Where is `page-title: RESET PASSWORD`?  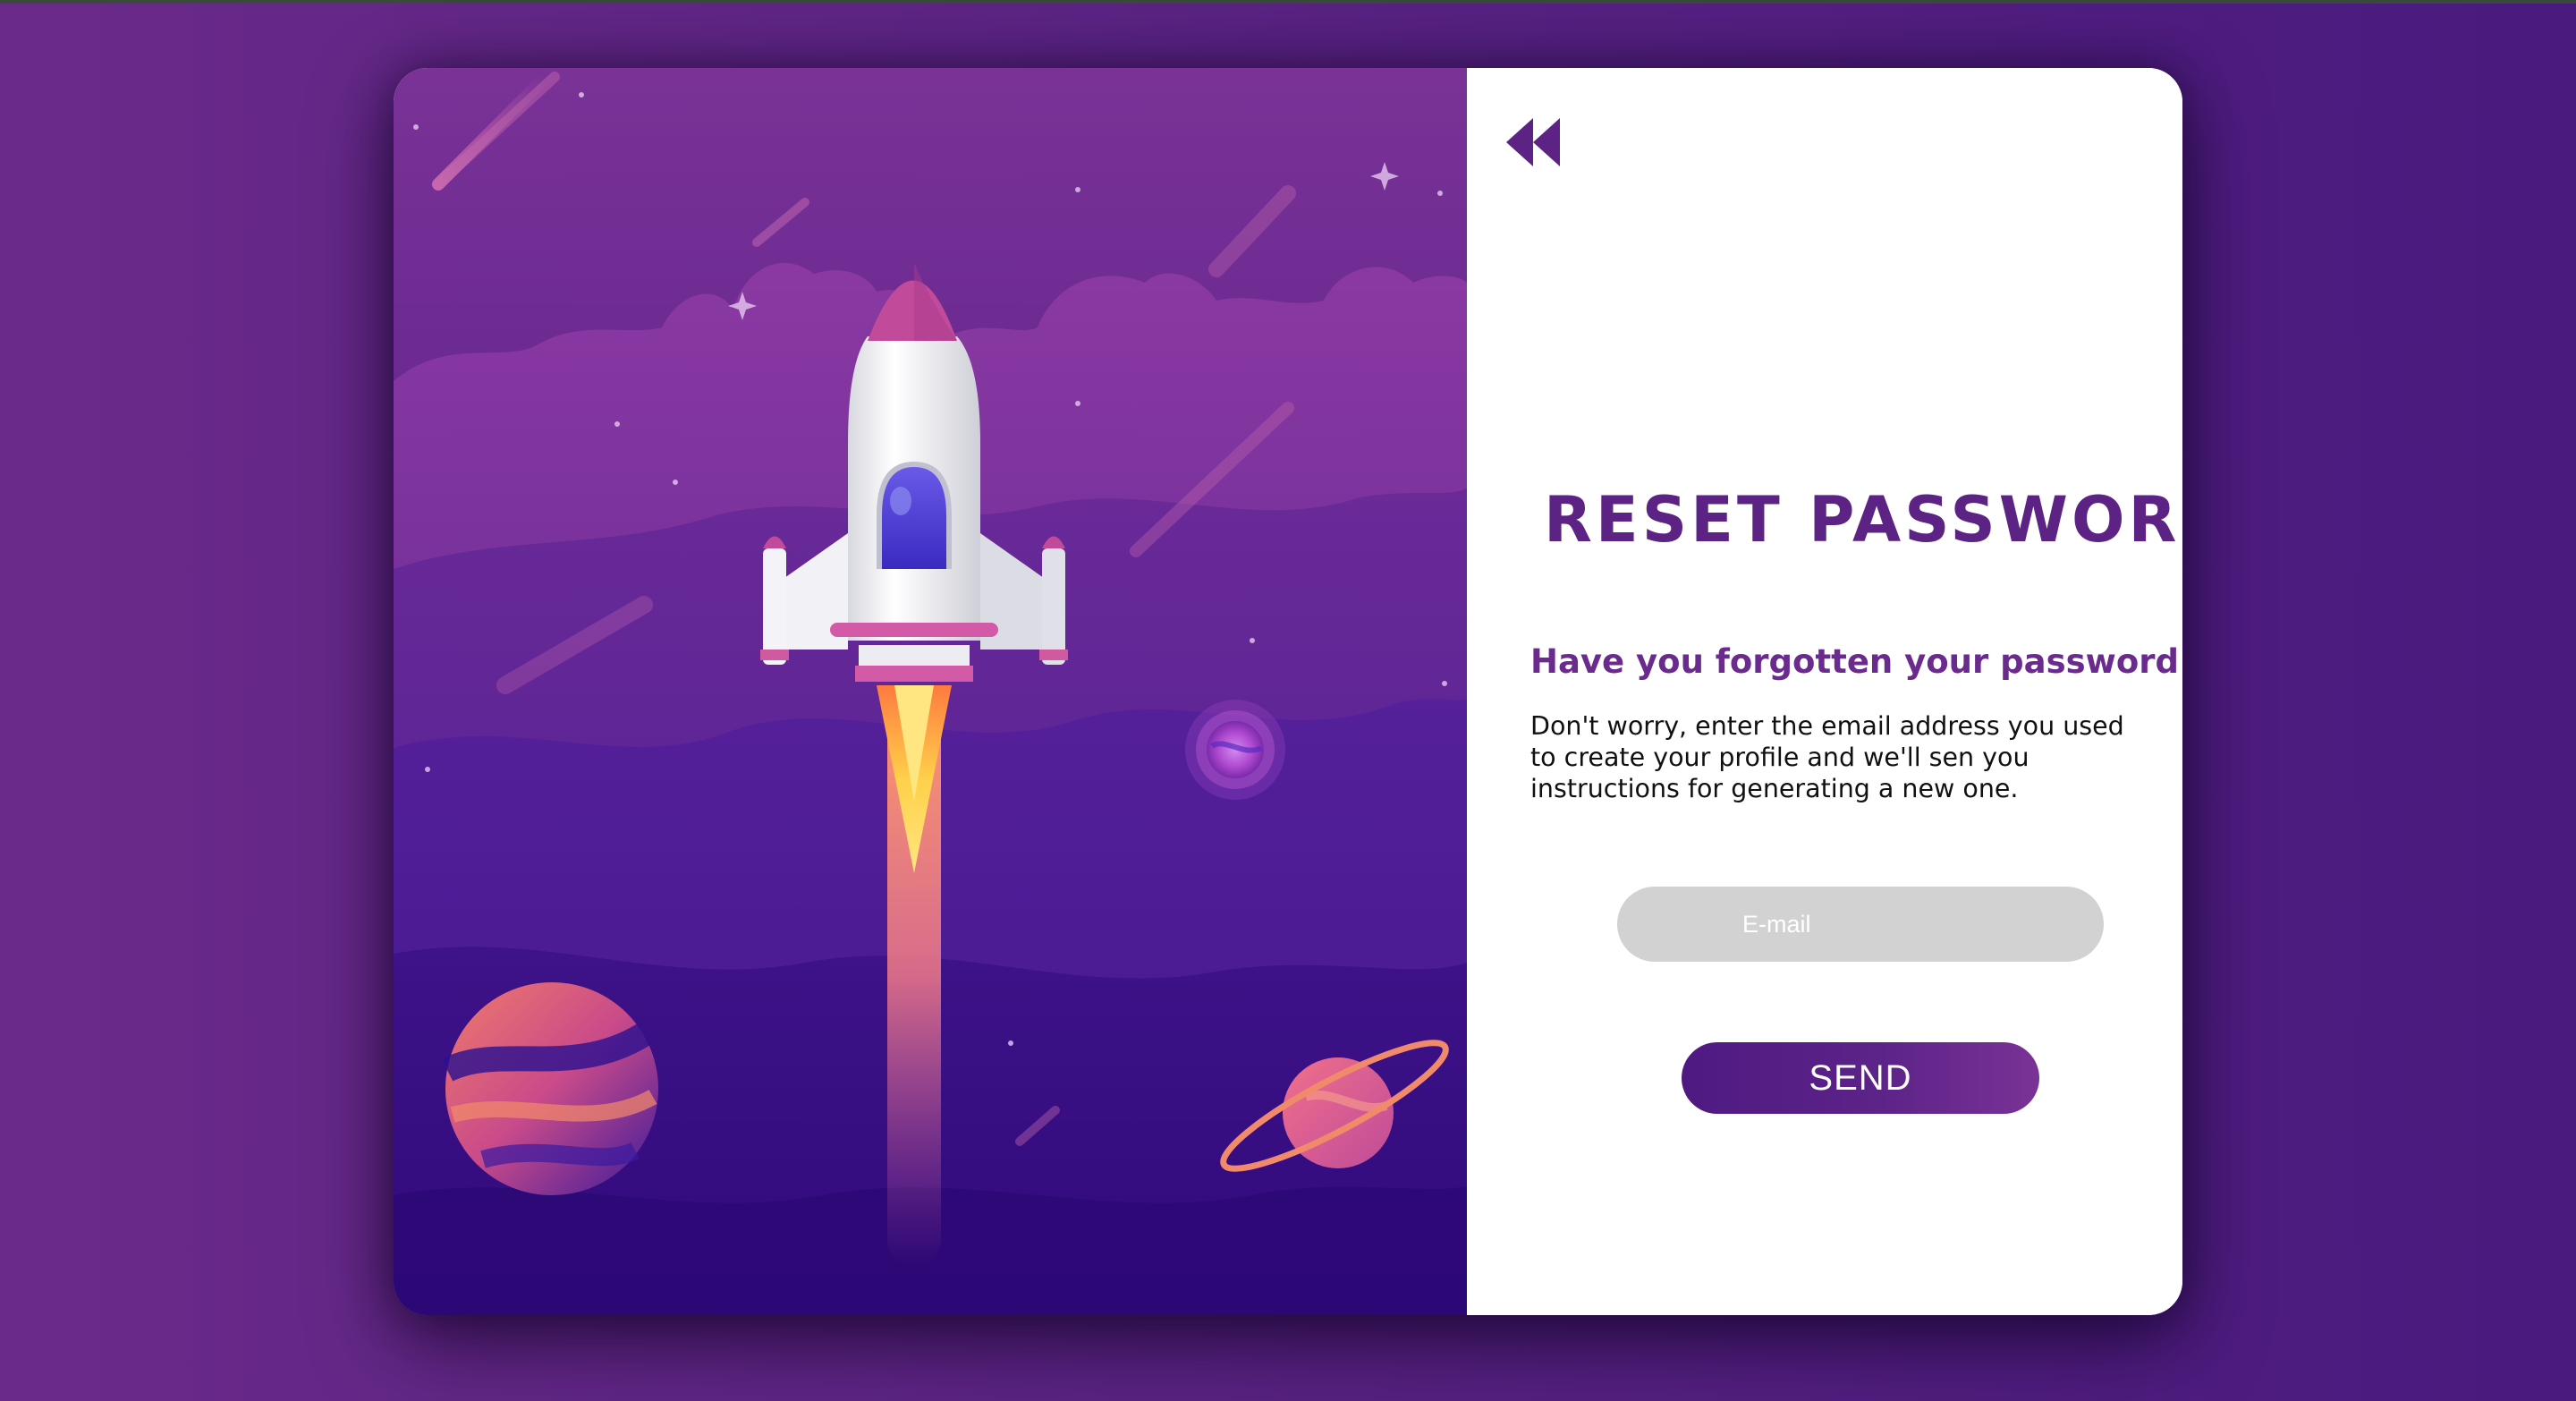 page-title: RESET PASSWORD is located at coordinates (1863, 519).